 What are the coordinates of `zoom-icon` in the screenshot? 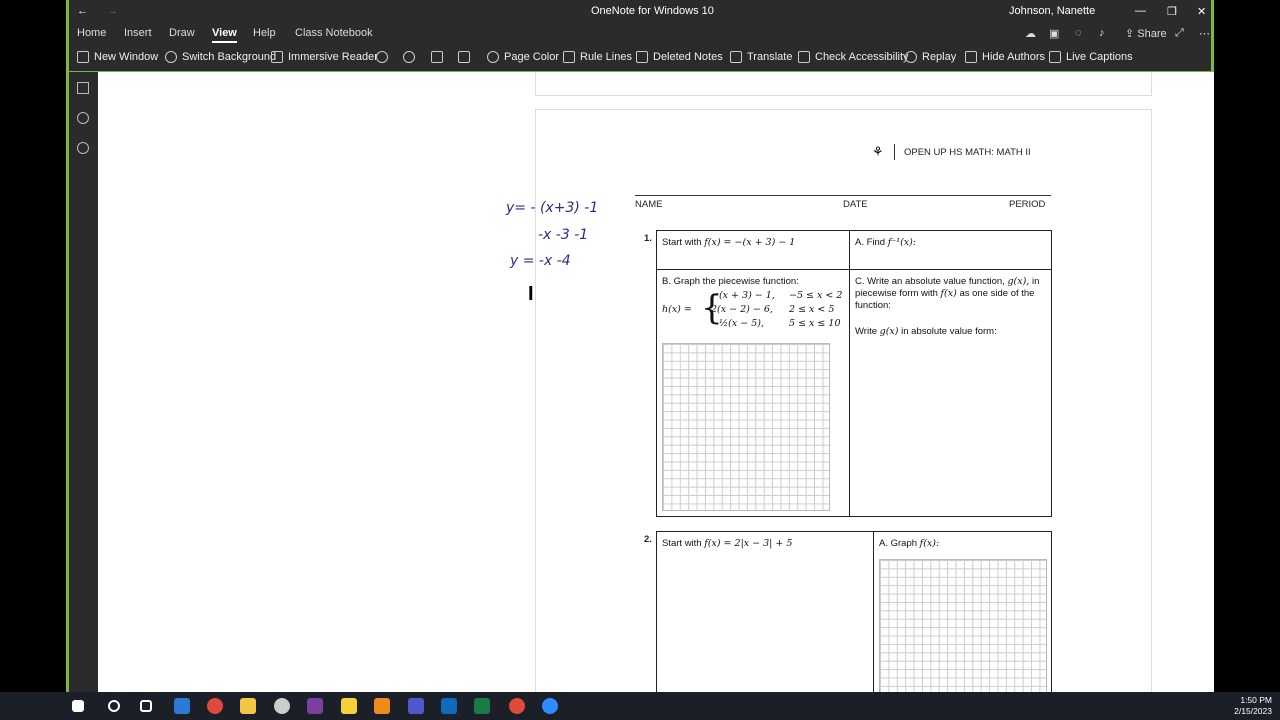 It's located at (550, 706).